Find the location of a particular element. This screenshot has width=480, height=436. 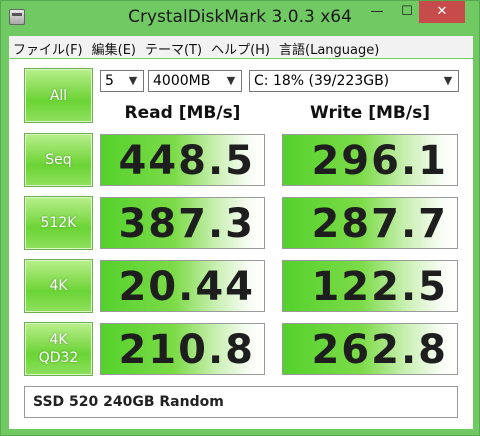

minimize-button: — is located at coordinates (377, 12).